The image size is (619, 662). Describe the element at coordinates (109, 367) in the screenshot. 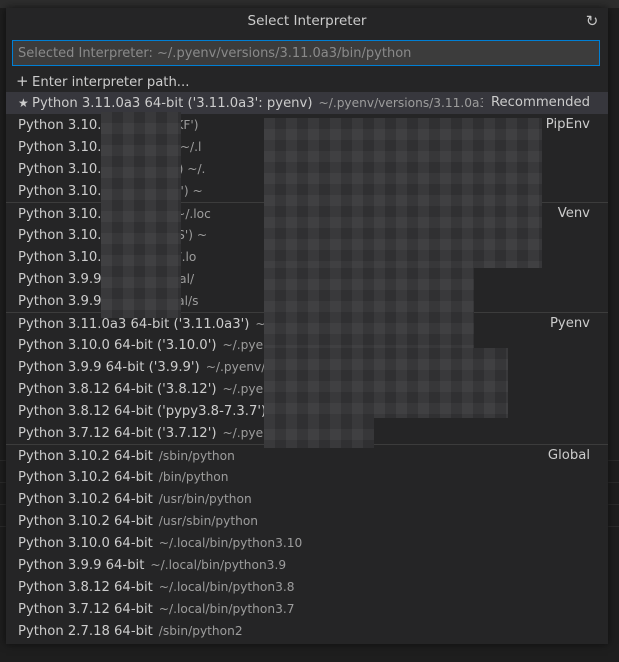

I see `interpreter-label: Python 3.9.9 64-bit ('3.9.9')` at that location.